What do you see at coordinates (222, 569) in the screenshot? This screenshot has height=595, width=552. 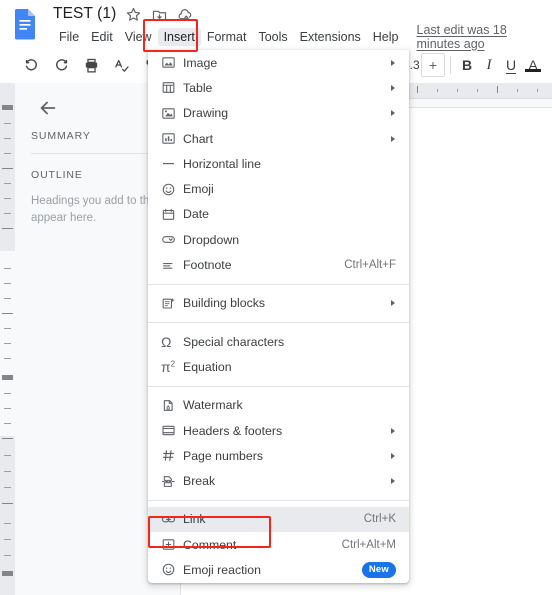 I see `menu-item-label: Emoji reaction` at bounding box center [222, 569].